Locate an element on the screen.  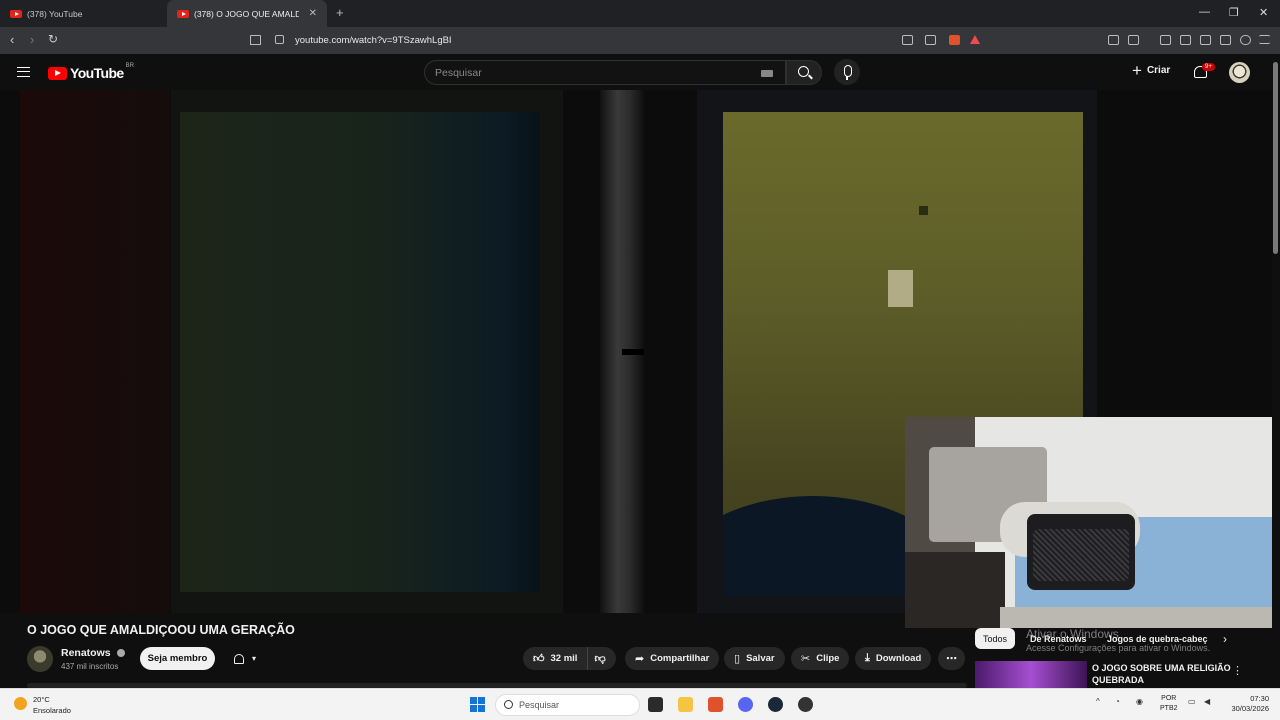
like-button: 👍︎ 32 mil is located at coordinates (561, 658).